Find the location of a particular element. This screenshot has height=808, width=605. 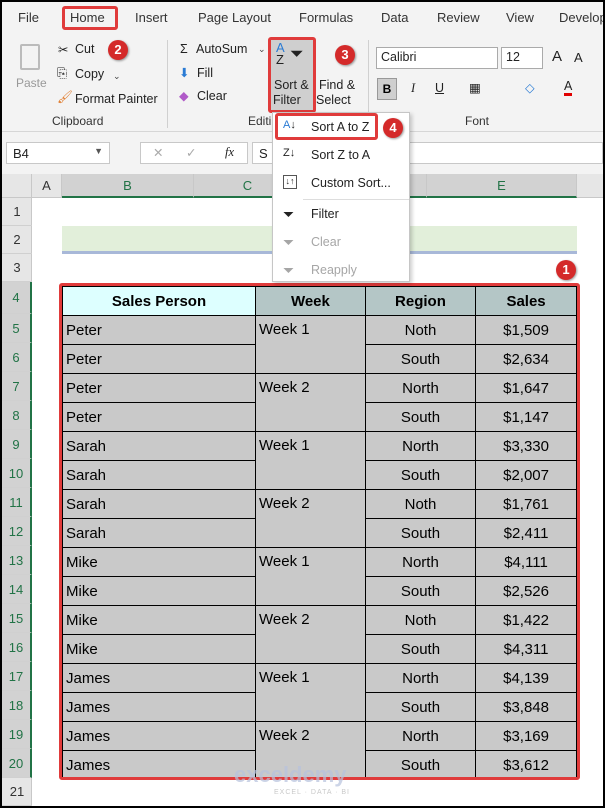

row-header-12: 12 is located at coordinates (17, 531).